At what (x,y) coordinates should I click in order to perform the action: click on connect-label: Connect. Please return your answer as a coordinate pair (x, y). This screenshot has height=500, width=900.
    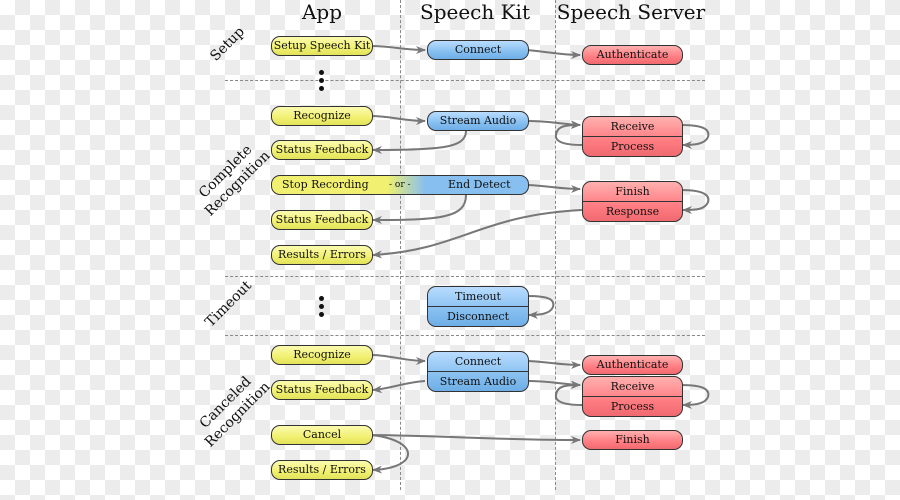
    Looking at the image, I should click on (478, 361).